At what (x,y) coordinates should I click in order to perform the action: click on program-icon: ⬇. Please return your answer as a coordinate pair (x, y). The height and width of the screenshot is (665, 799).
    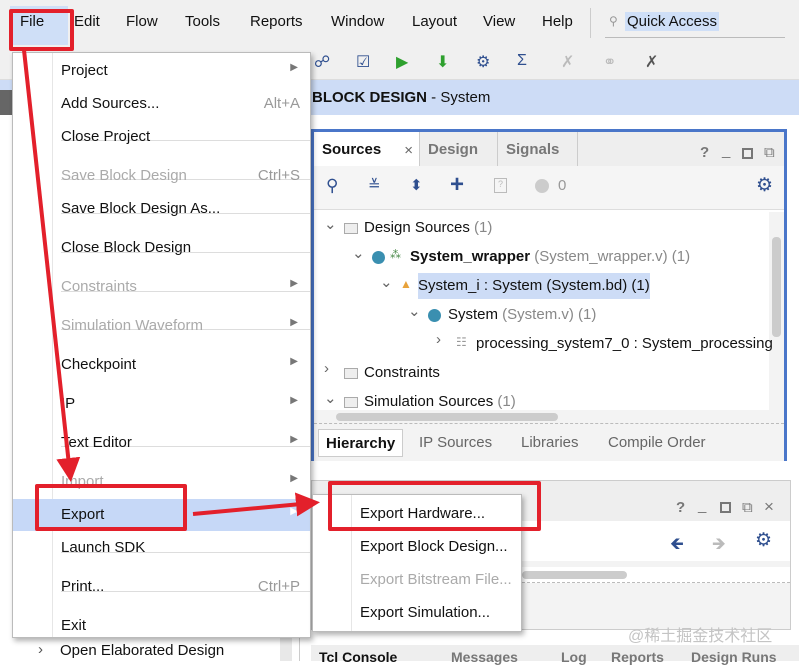
    Looking at the image, I should click on (442, 62).